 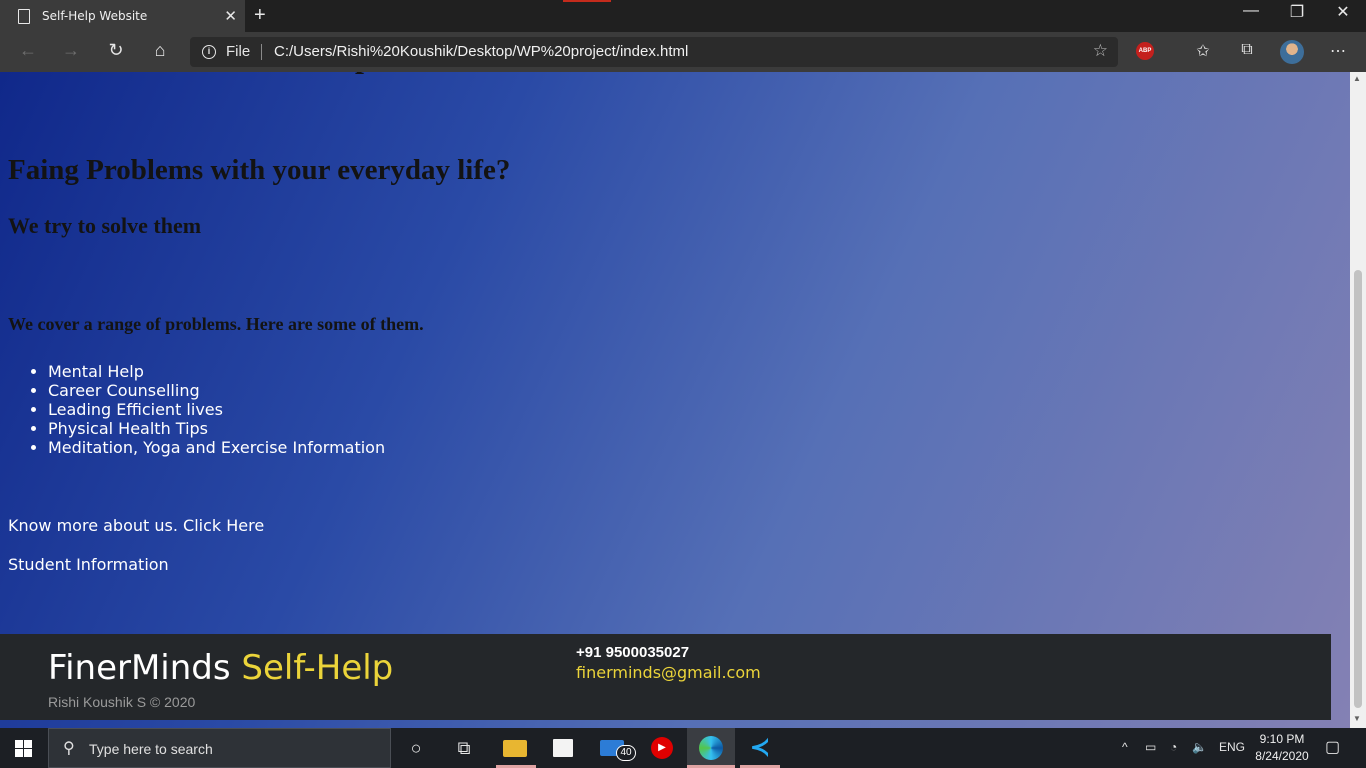 What do you see at coordinates (1297, 12) in the screenshot?
I see `restore-button: ❐` at bounding box center [1297, 12].